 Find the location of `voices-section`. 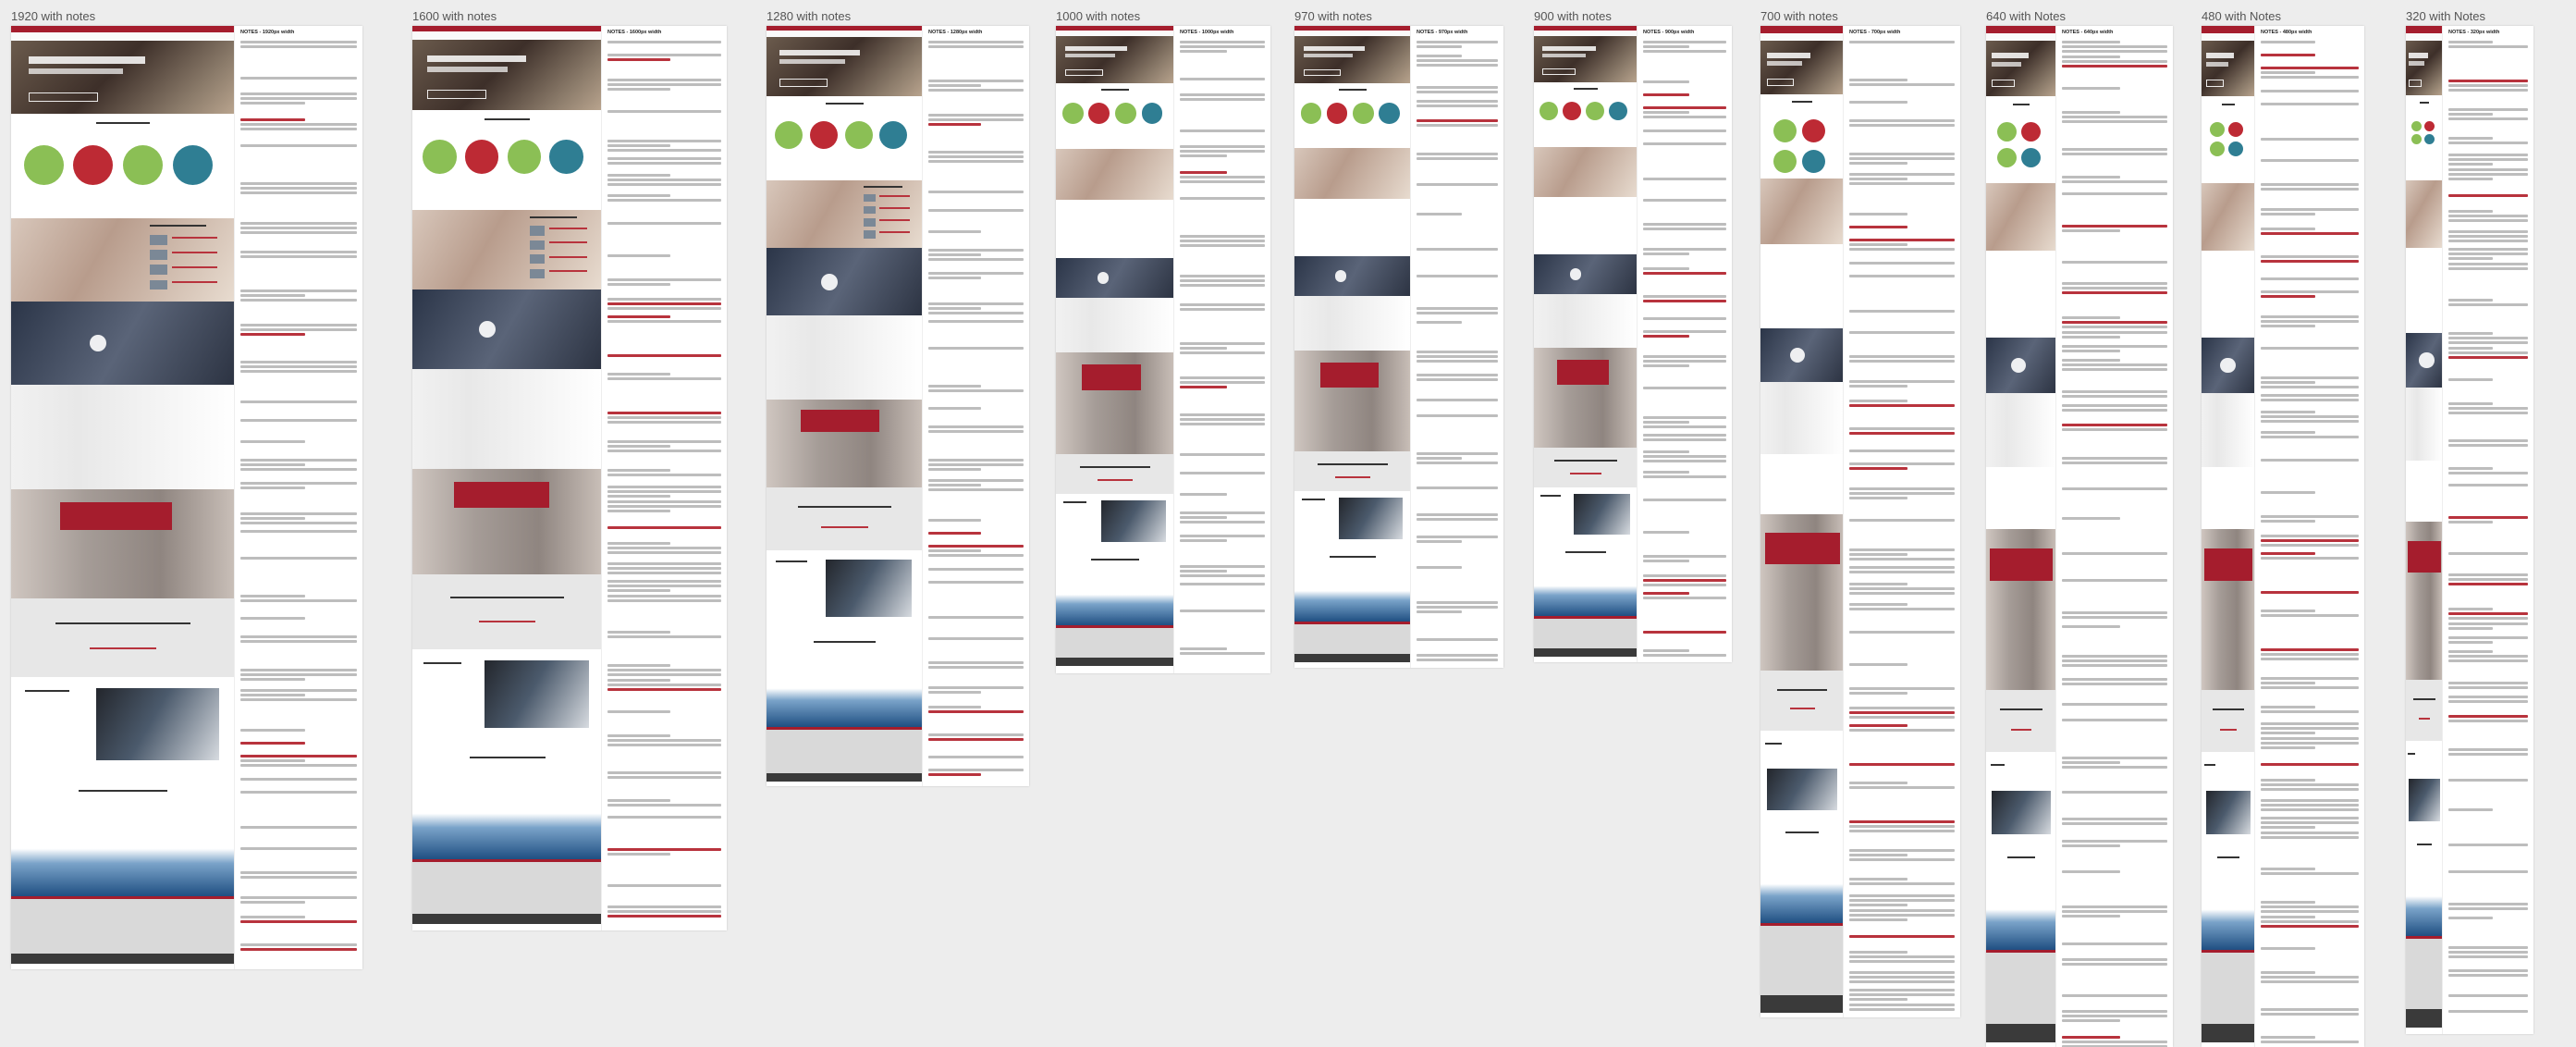

voices-section is located at coordinates (1352, 323).